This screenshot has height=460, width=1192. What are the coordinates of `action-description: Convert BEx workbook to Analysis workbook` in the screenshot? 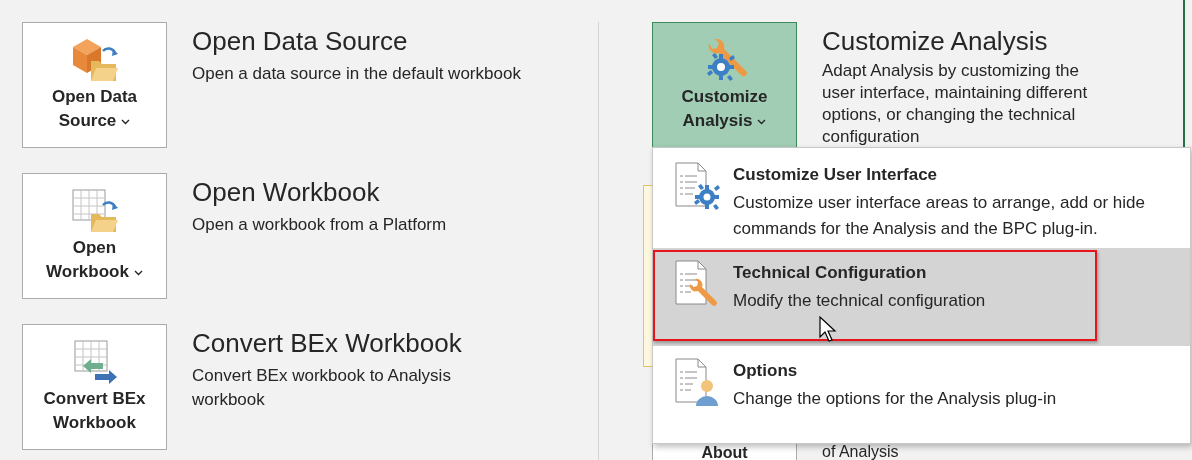 It's located at (322, 388).